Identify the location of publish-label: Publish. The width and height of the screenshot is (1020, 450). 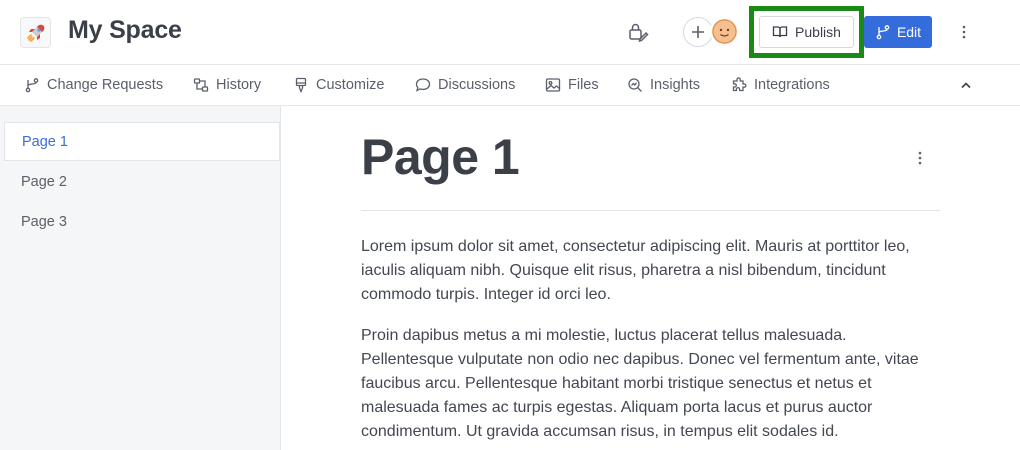
(818, 32).